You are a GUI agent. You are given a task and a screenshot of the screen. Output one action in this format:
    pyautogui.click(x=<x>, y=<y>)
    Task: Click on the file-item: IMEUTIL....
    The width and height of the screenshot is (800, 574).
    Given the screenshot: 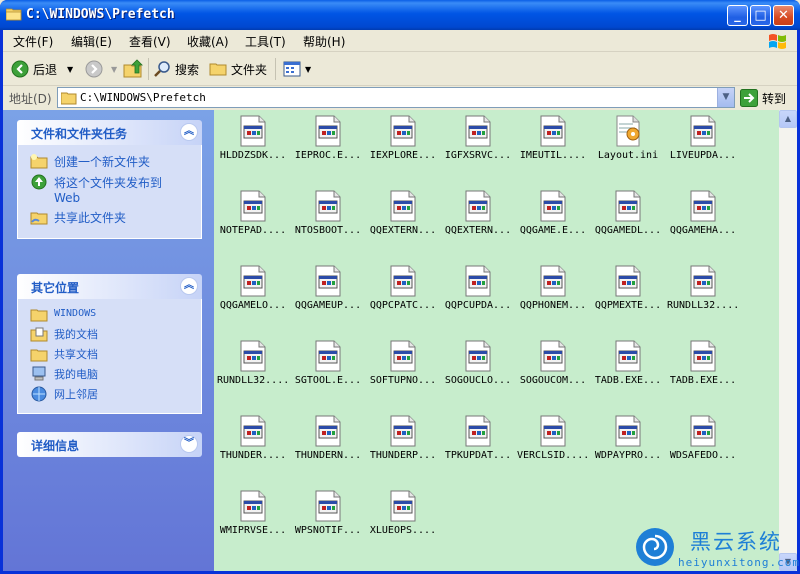 What is the action you would take?
    pyautogui.click(x=553, y=149)
    